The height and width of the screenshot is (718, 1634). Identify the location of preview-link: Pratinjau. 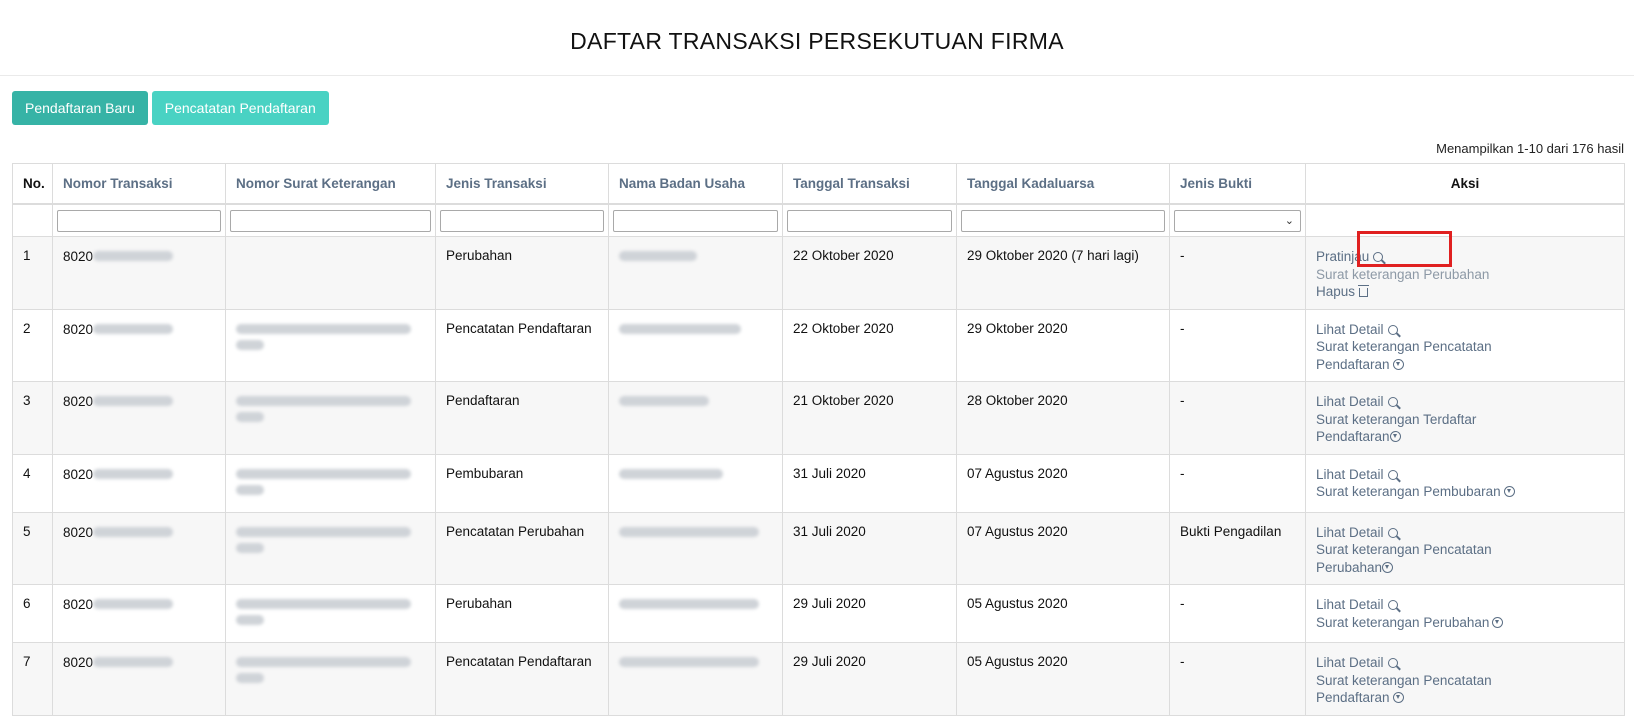
(1465, 257).